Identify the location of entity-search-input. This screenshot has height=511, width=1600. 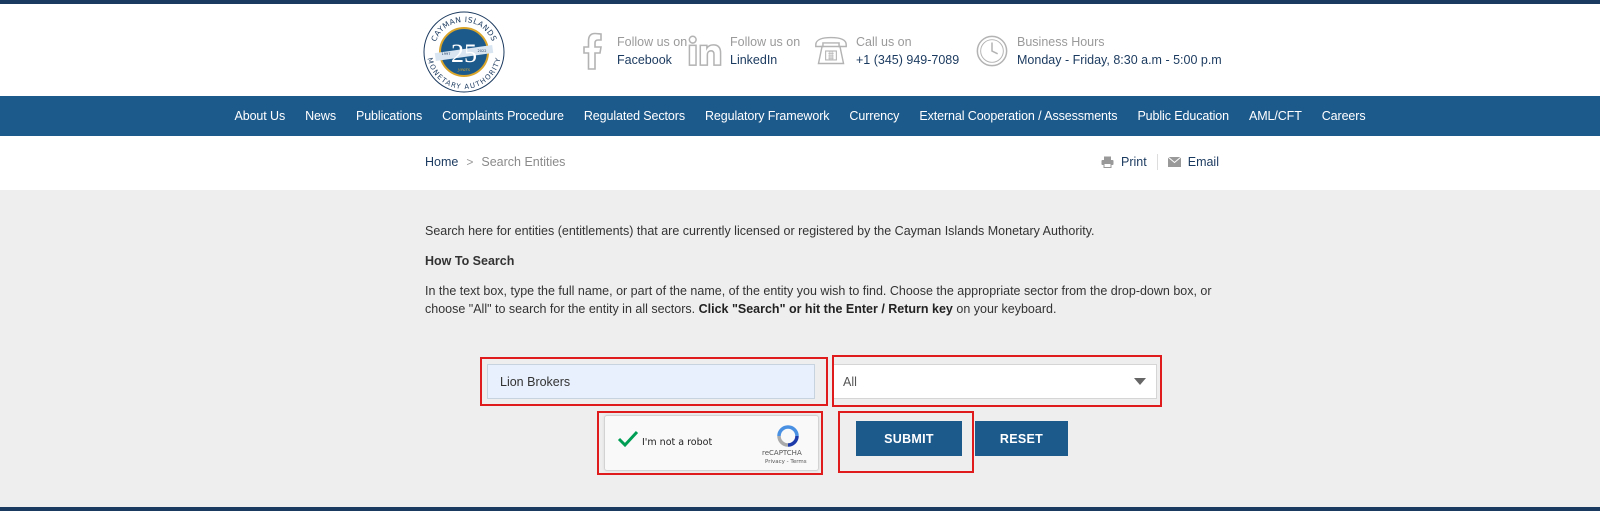
(651, 381).